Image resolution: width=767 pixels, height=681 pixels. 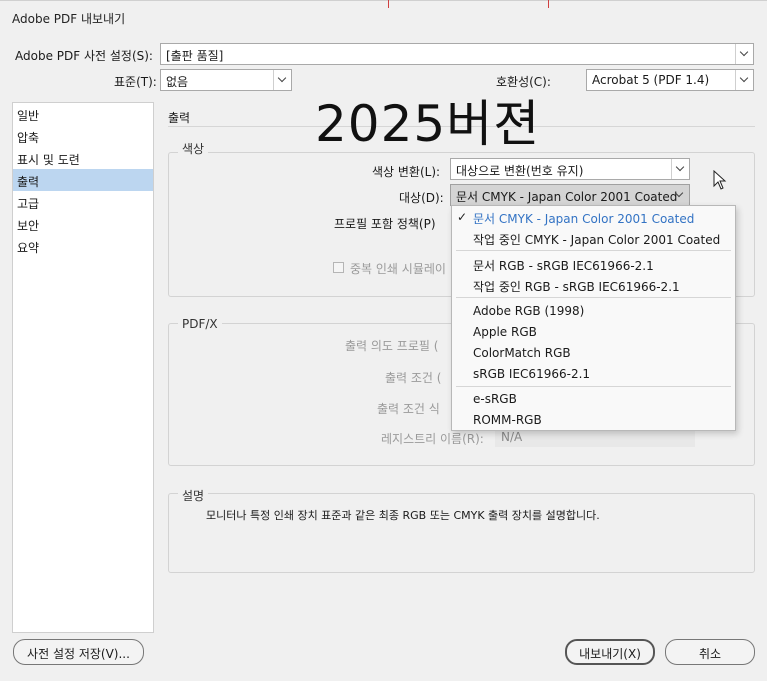 What do you see at coordinates (567, 197) in the screenshot?
I see `destination-value: 문서 CMYK - Japan Color 2001 Coated` at bounding box center [567, 197].